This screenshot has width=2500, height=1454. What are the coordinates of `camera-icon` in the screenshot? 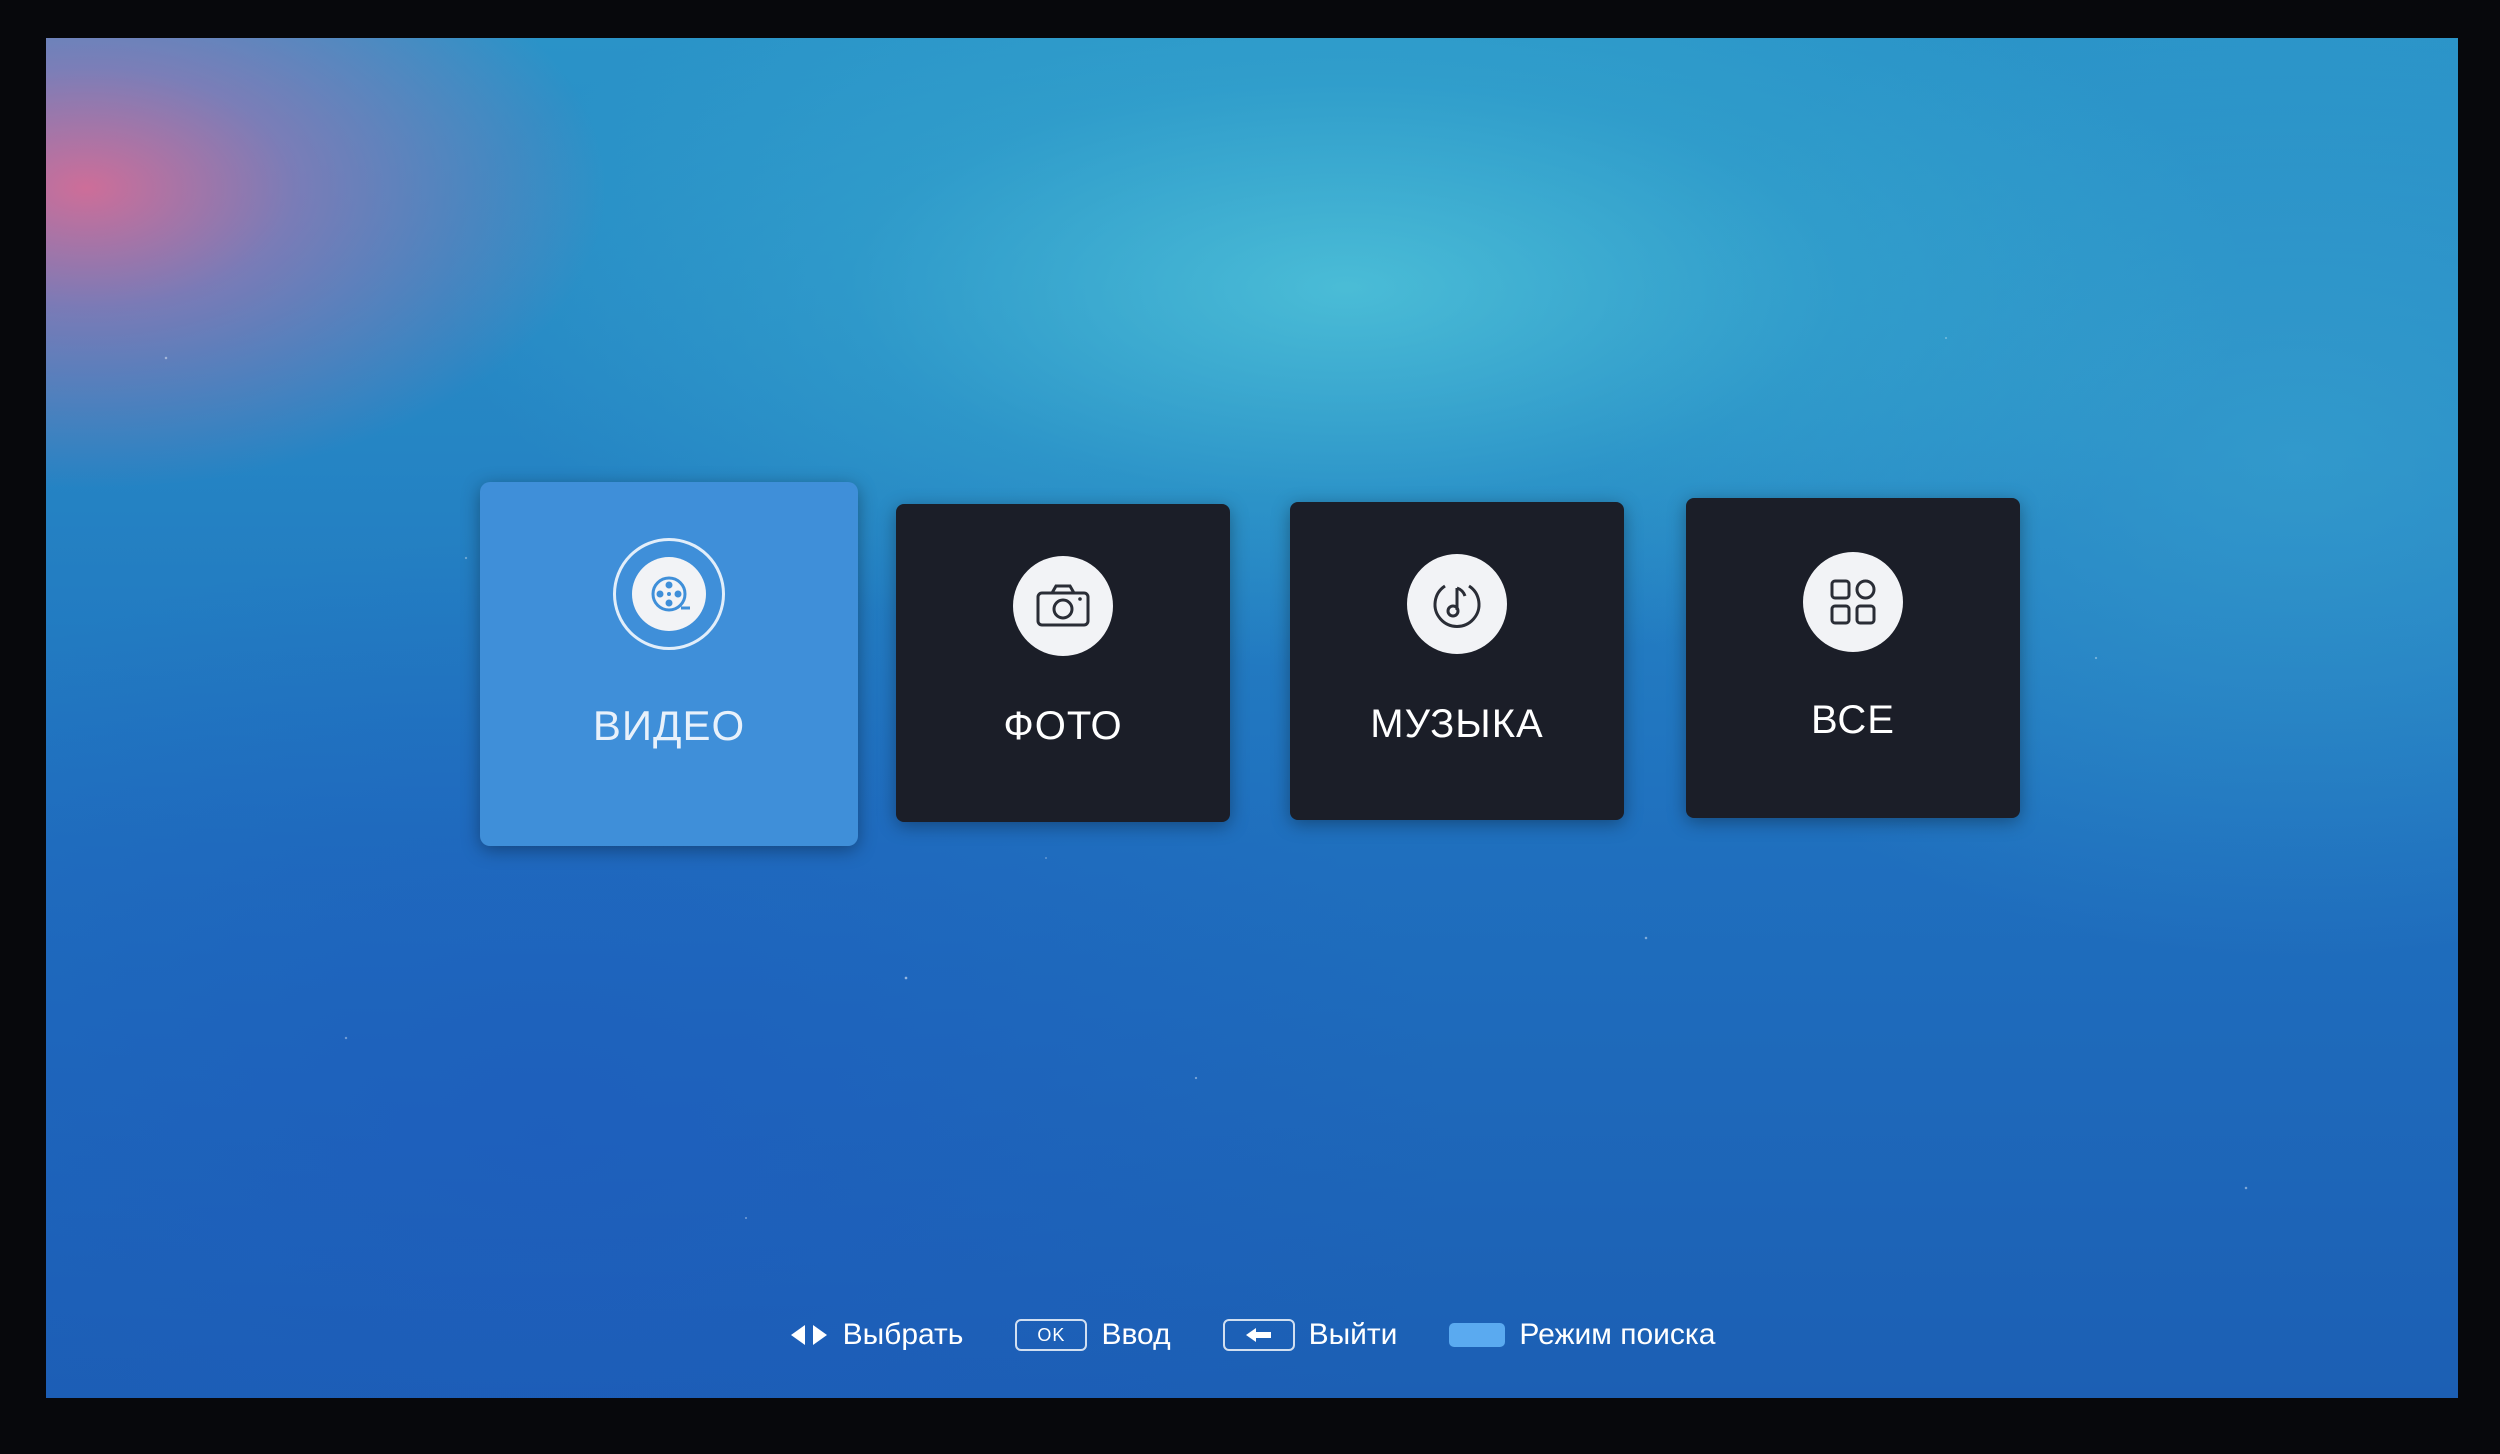 It's located at (1063, 606).